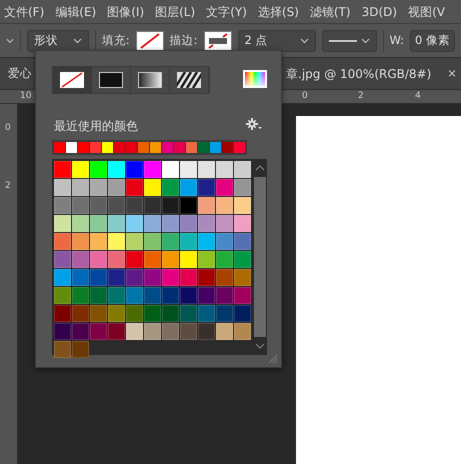 This screenshot has width=461, height=464. I want to click on width-field: 0 像素, so click(433, 41).